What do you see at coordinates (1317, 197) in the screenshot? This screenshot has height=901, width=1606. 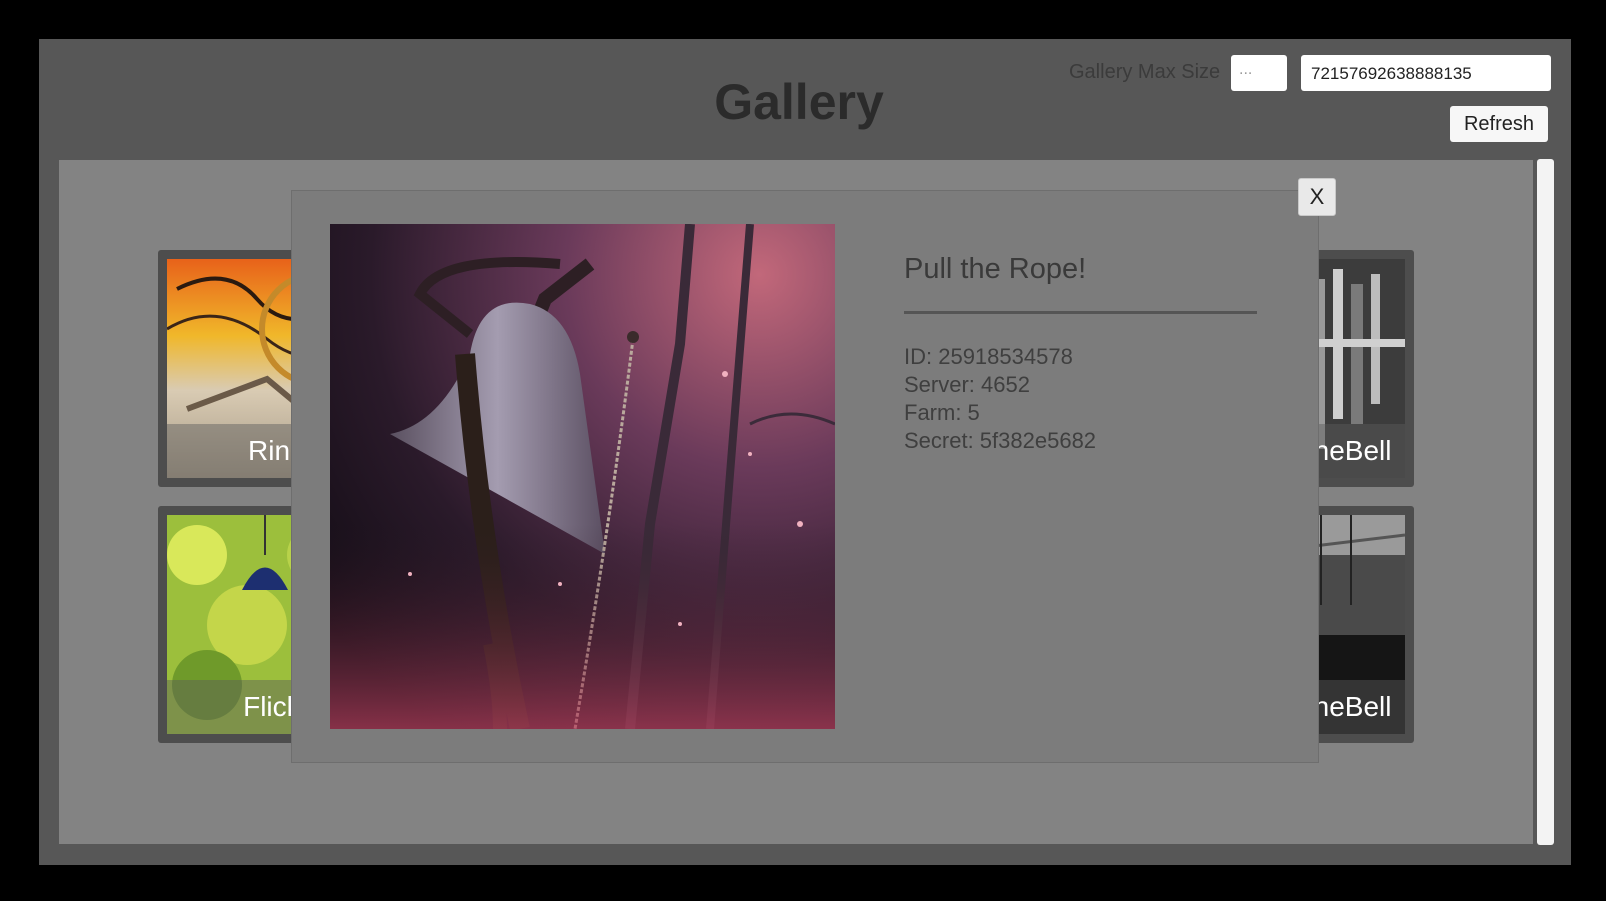 I see `close-modal-button: X` at bounding box center [1317, 197].